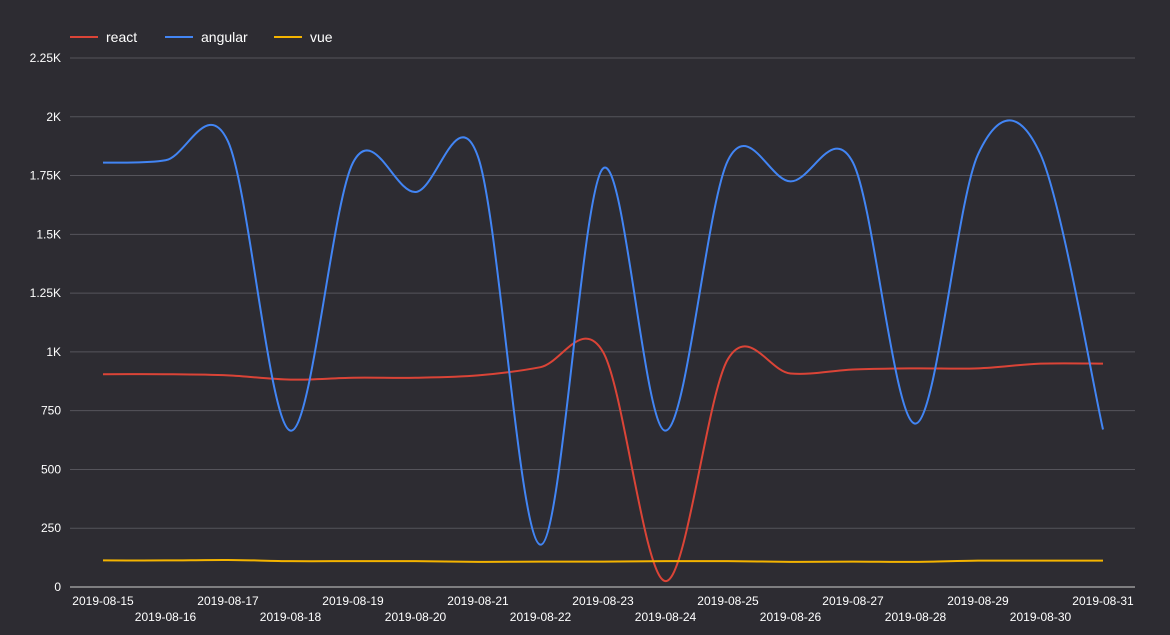 This screenshot has height=635, width=1170. I want to click on y-tick-label: 2.25K, so click(45, 58).